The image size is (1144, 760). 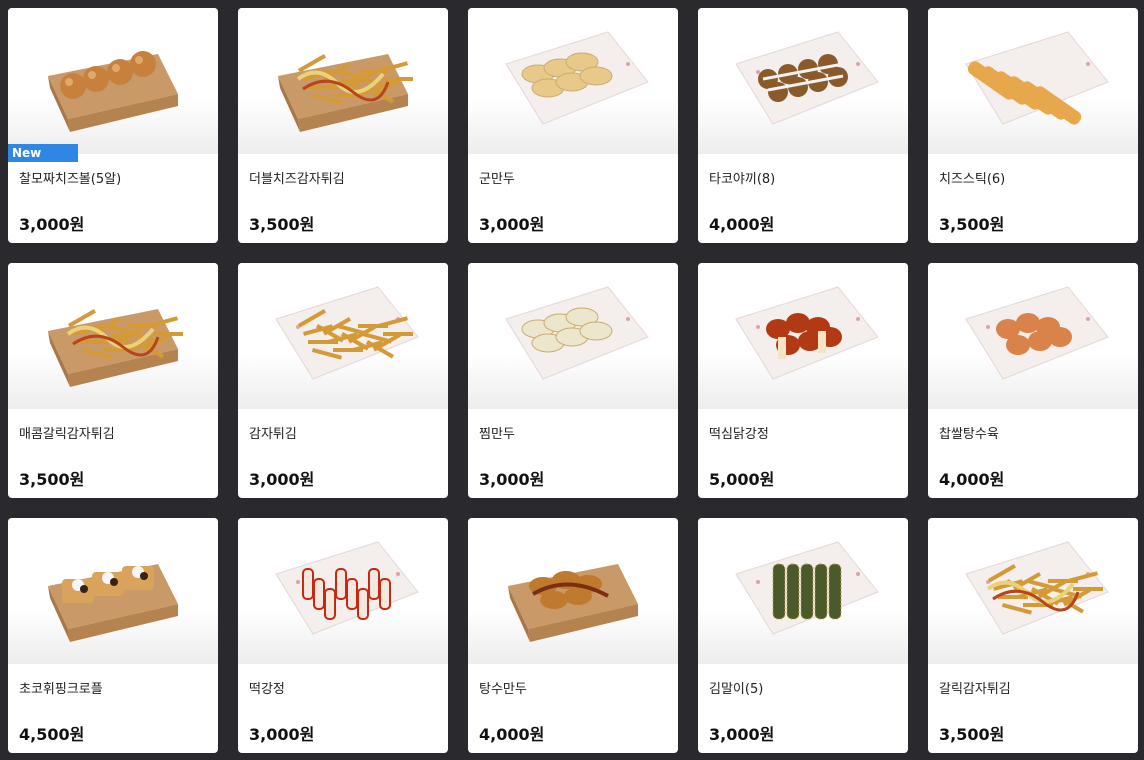 What do you see at coordinates (297, 179) in the screenshot?
I see `menu-item-name: 더블치즈감자튀김` at bounding box center [297, 179].